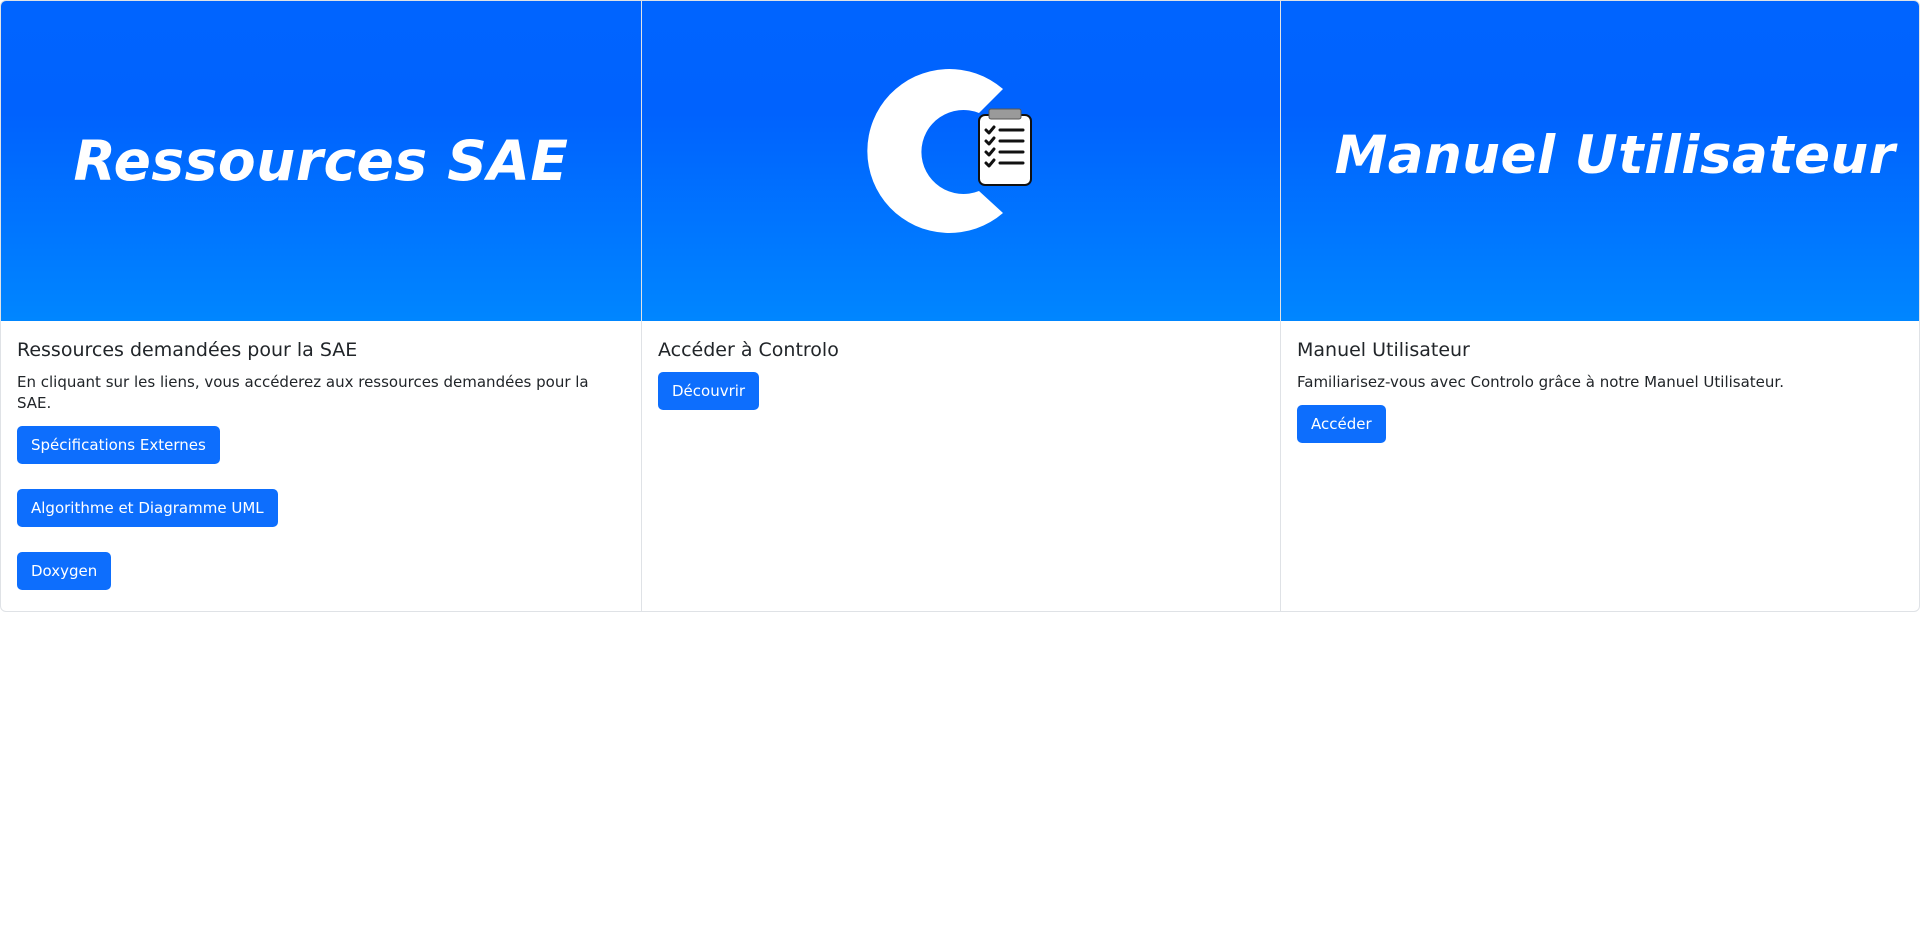  I want to click on card-body: Accéder à Controlo Découvrir, so click(961, 373).